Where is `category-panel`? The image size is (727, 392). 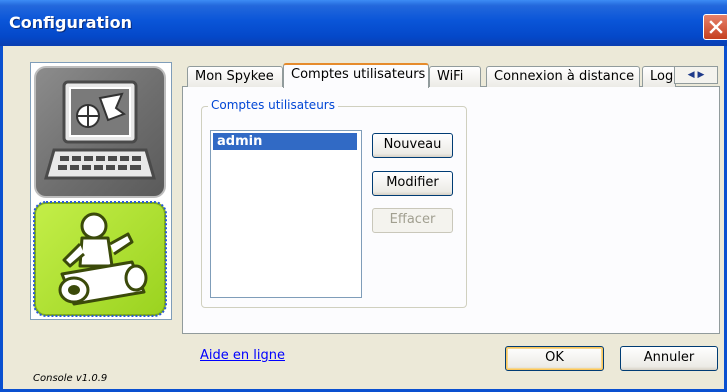 category-panel is located at coordinates (101, 191).